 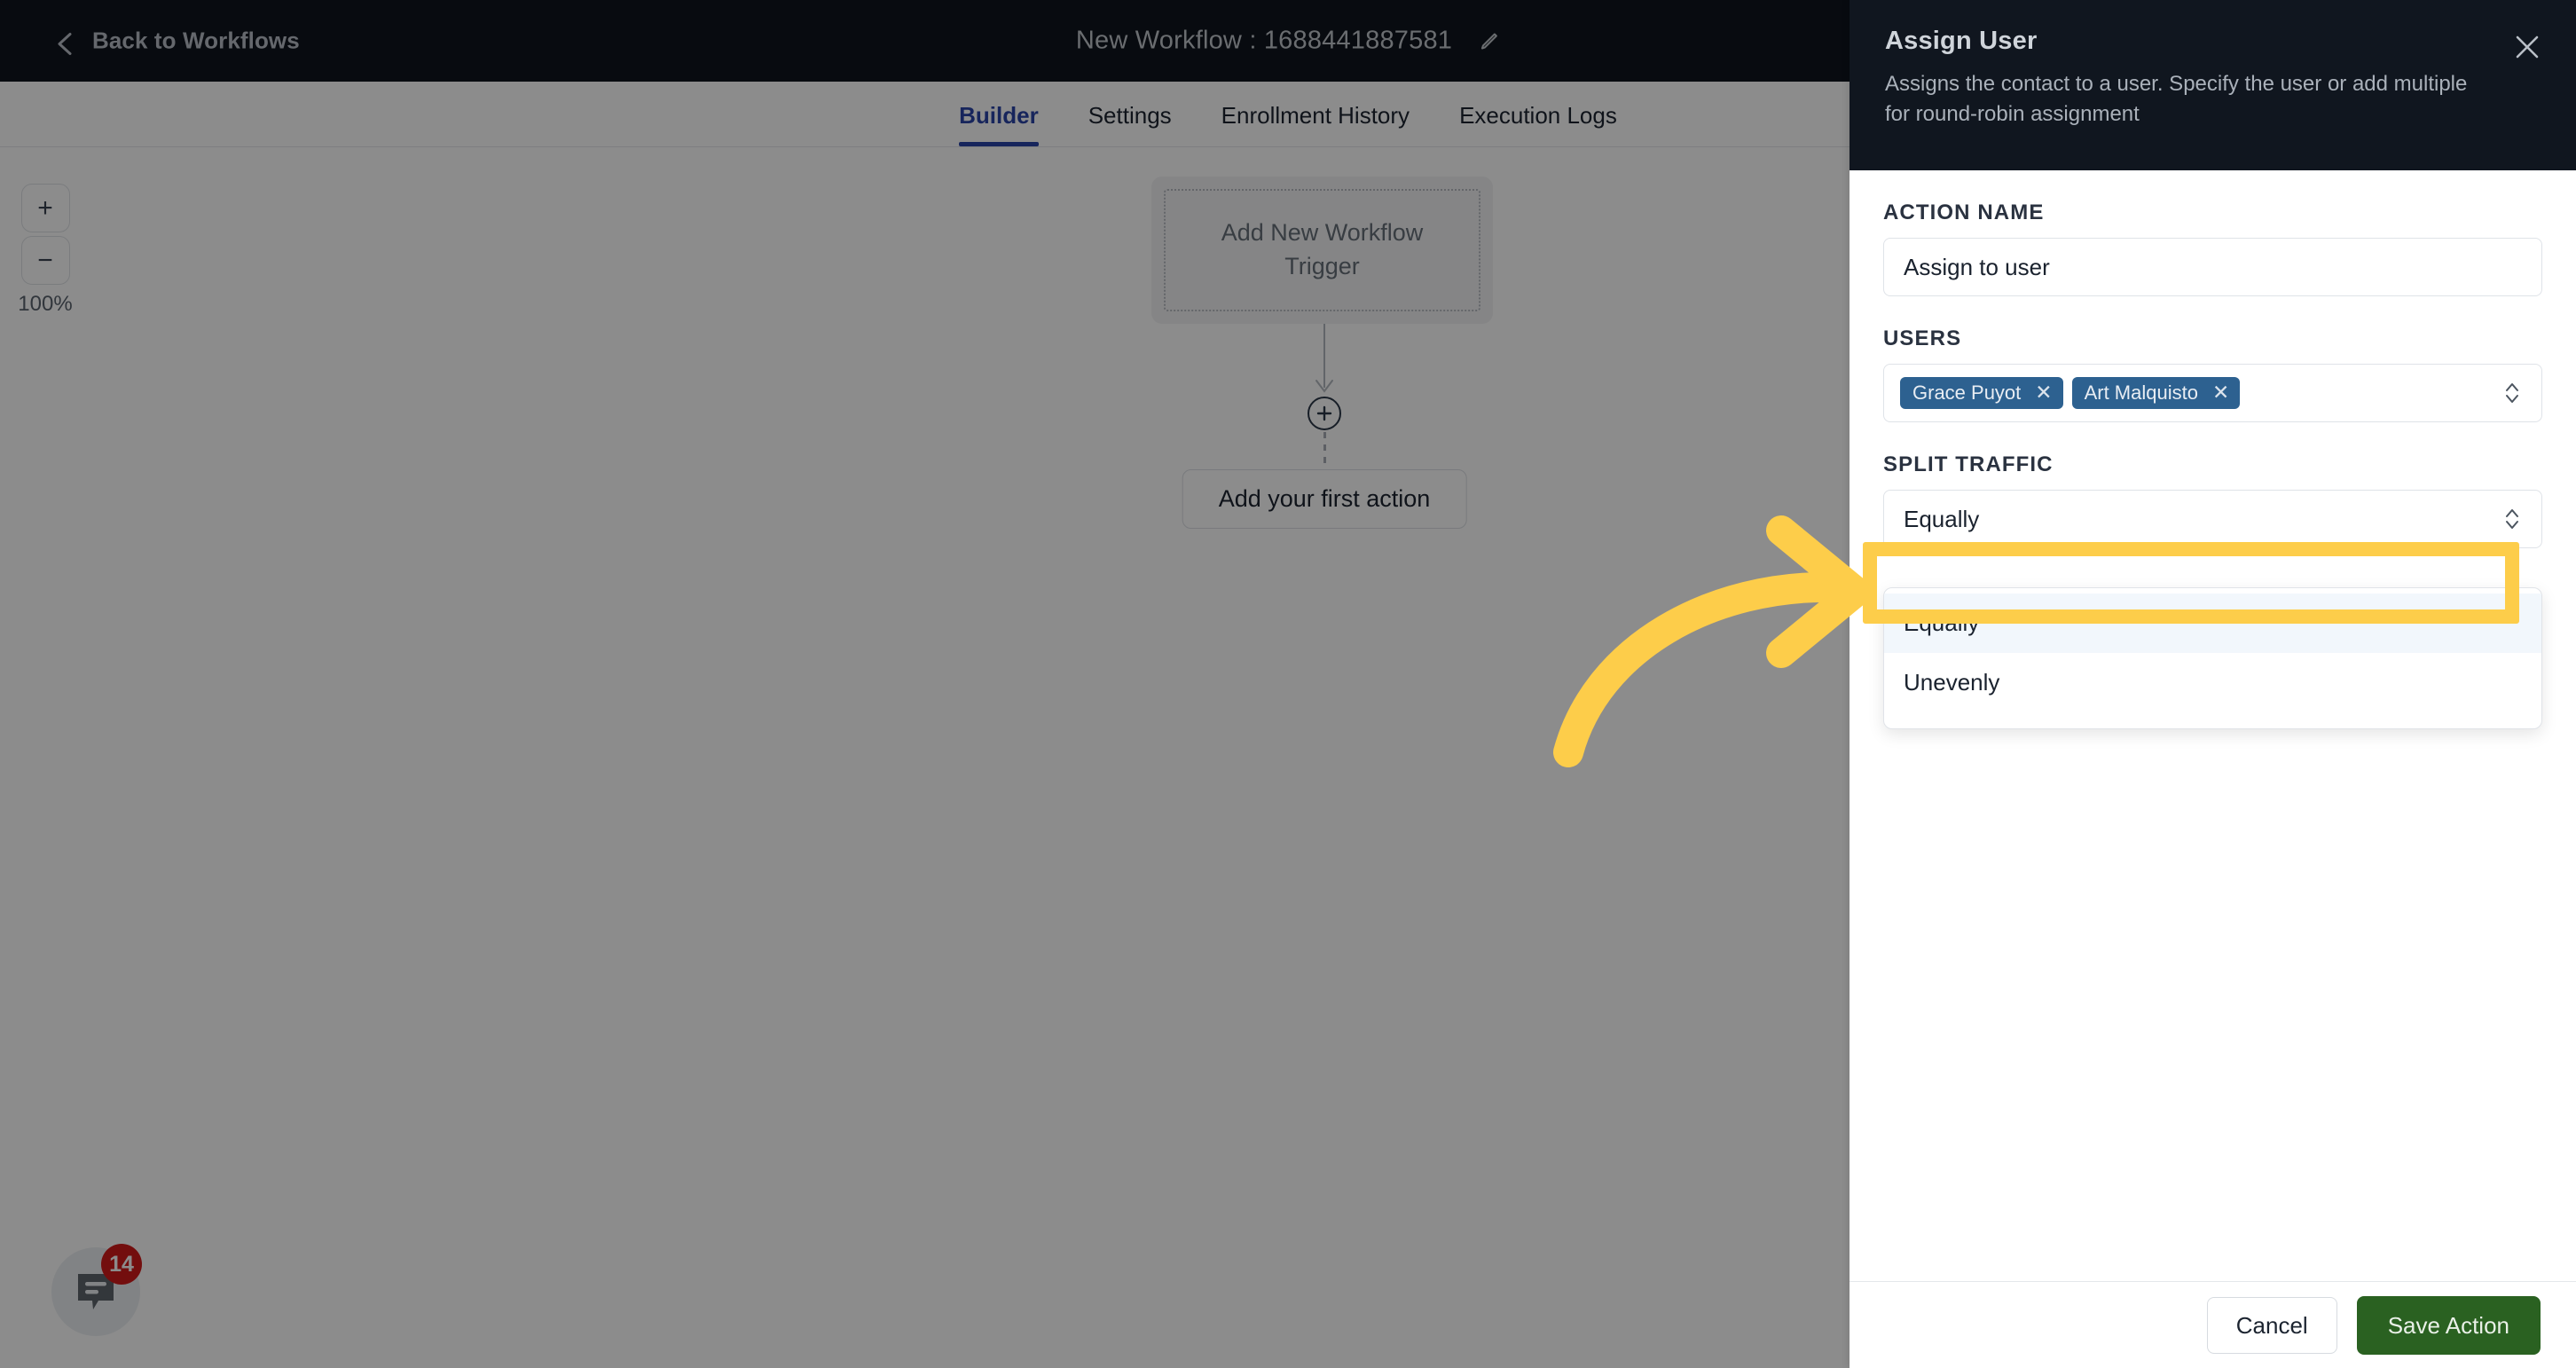 What do you see at coordinates (65, 43) in the screenshot?
I see `chevron-left-icon` at bounding box center [65, 43].